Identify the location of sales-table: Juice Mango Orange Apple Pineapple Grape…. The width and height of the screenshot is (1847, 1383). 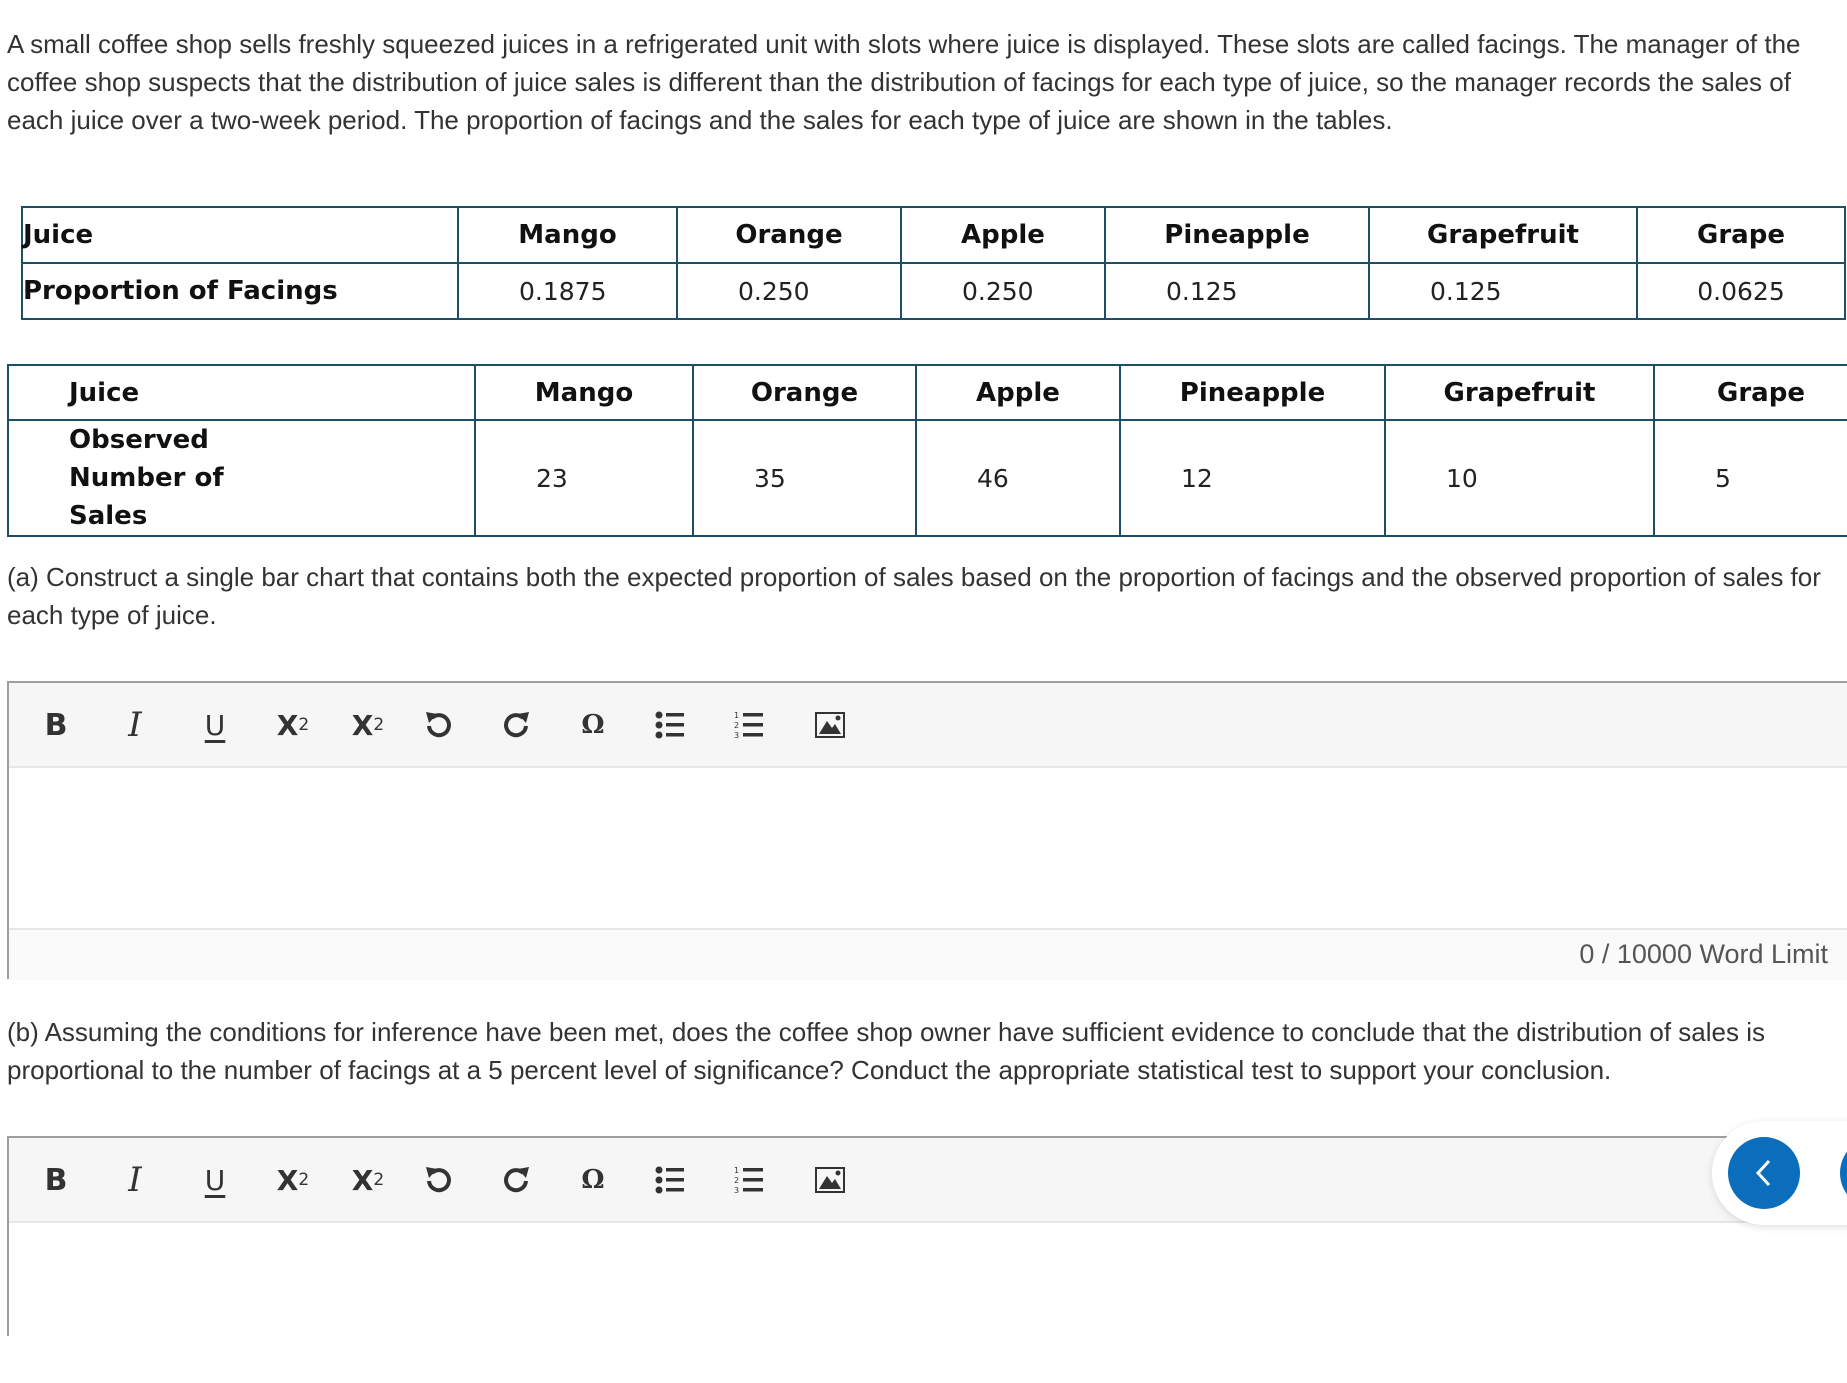
(927, 450).